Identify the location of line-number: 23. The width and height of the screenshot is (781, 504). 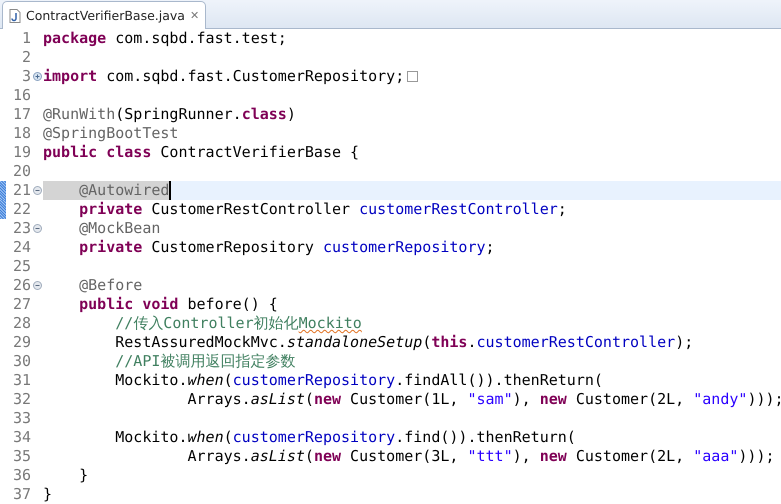
(21, 228).